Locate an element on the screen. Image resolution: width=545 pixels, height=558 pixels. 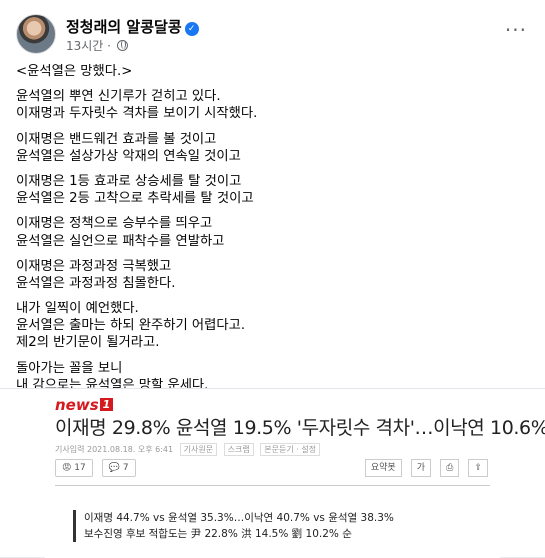
post-paragraph: 이재명은 밴드웨건 효과를 볼 것이고 윤석열은 설상가상 악재의 연속일 것이고 is located at coordinates (273, 148).